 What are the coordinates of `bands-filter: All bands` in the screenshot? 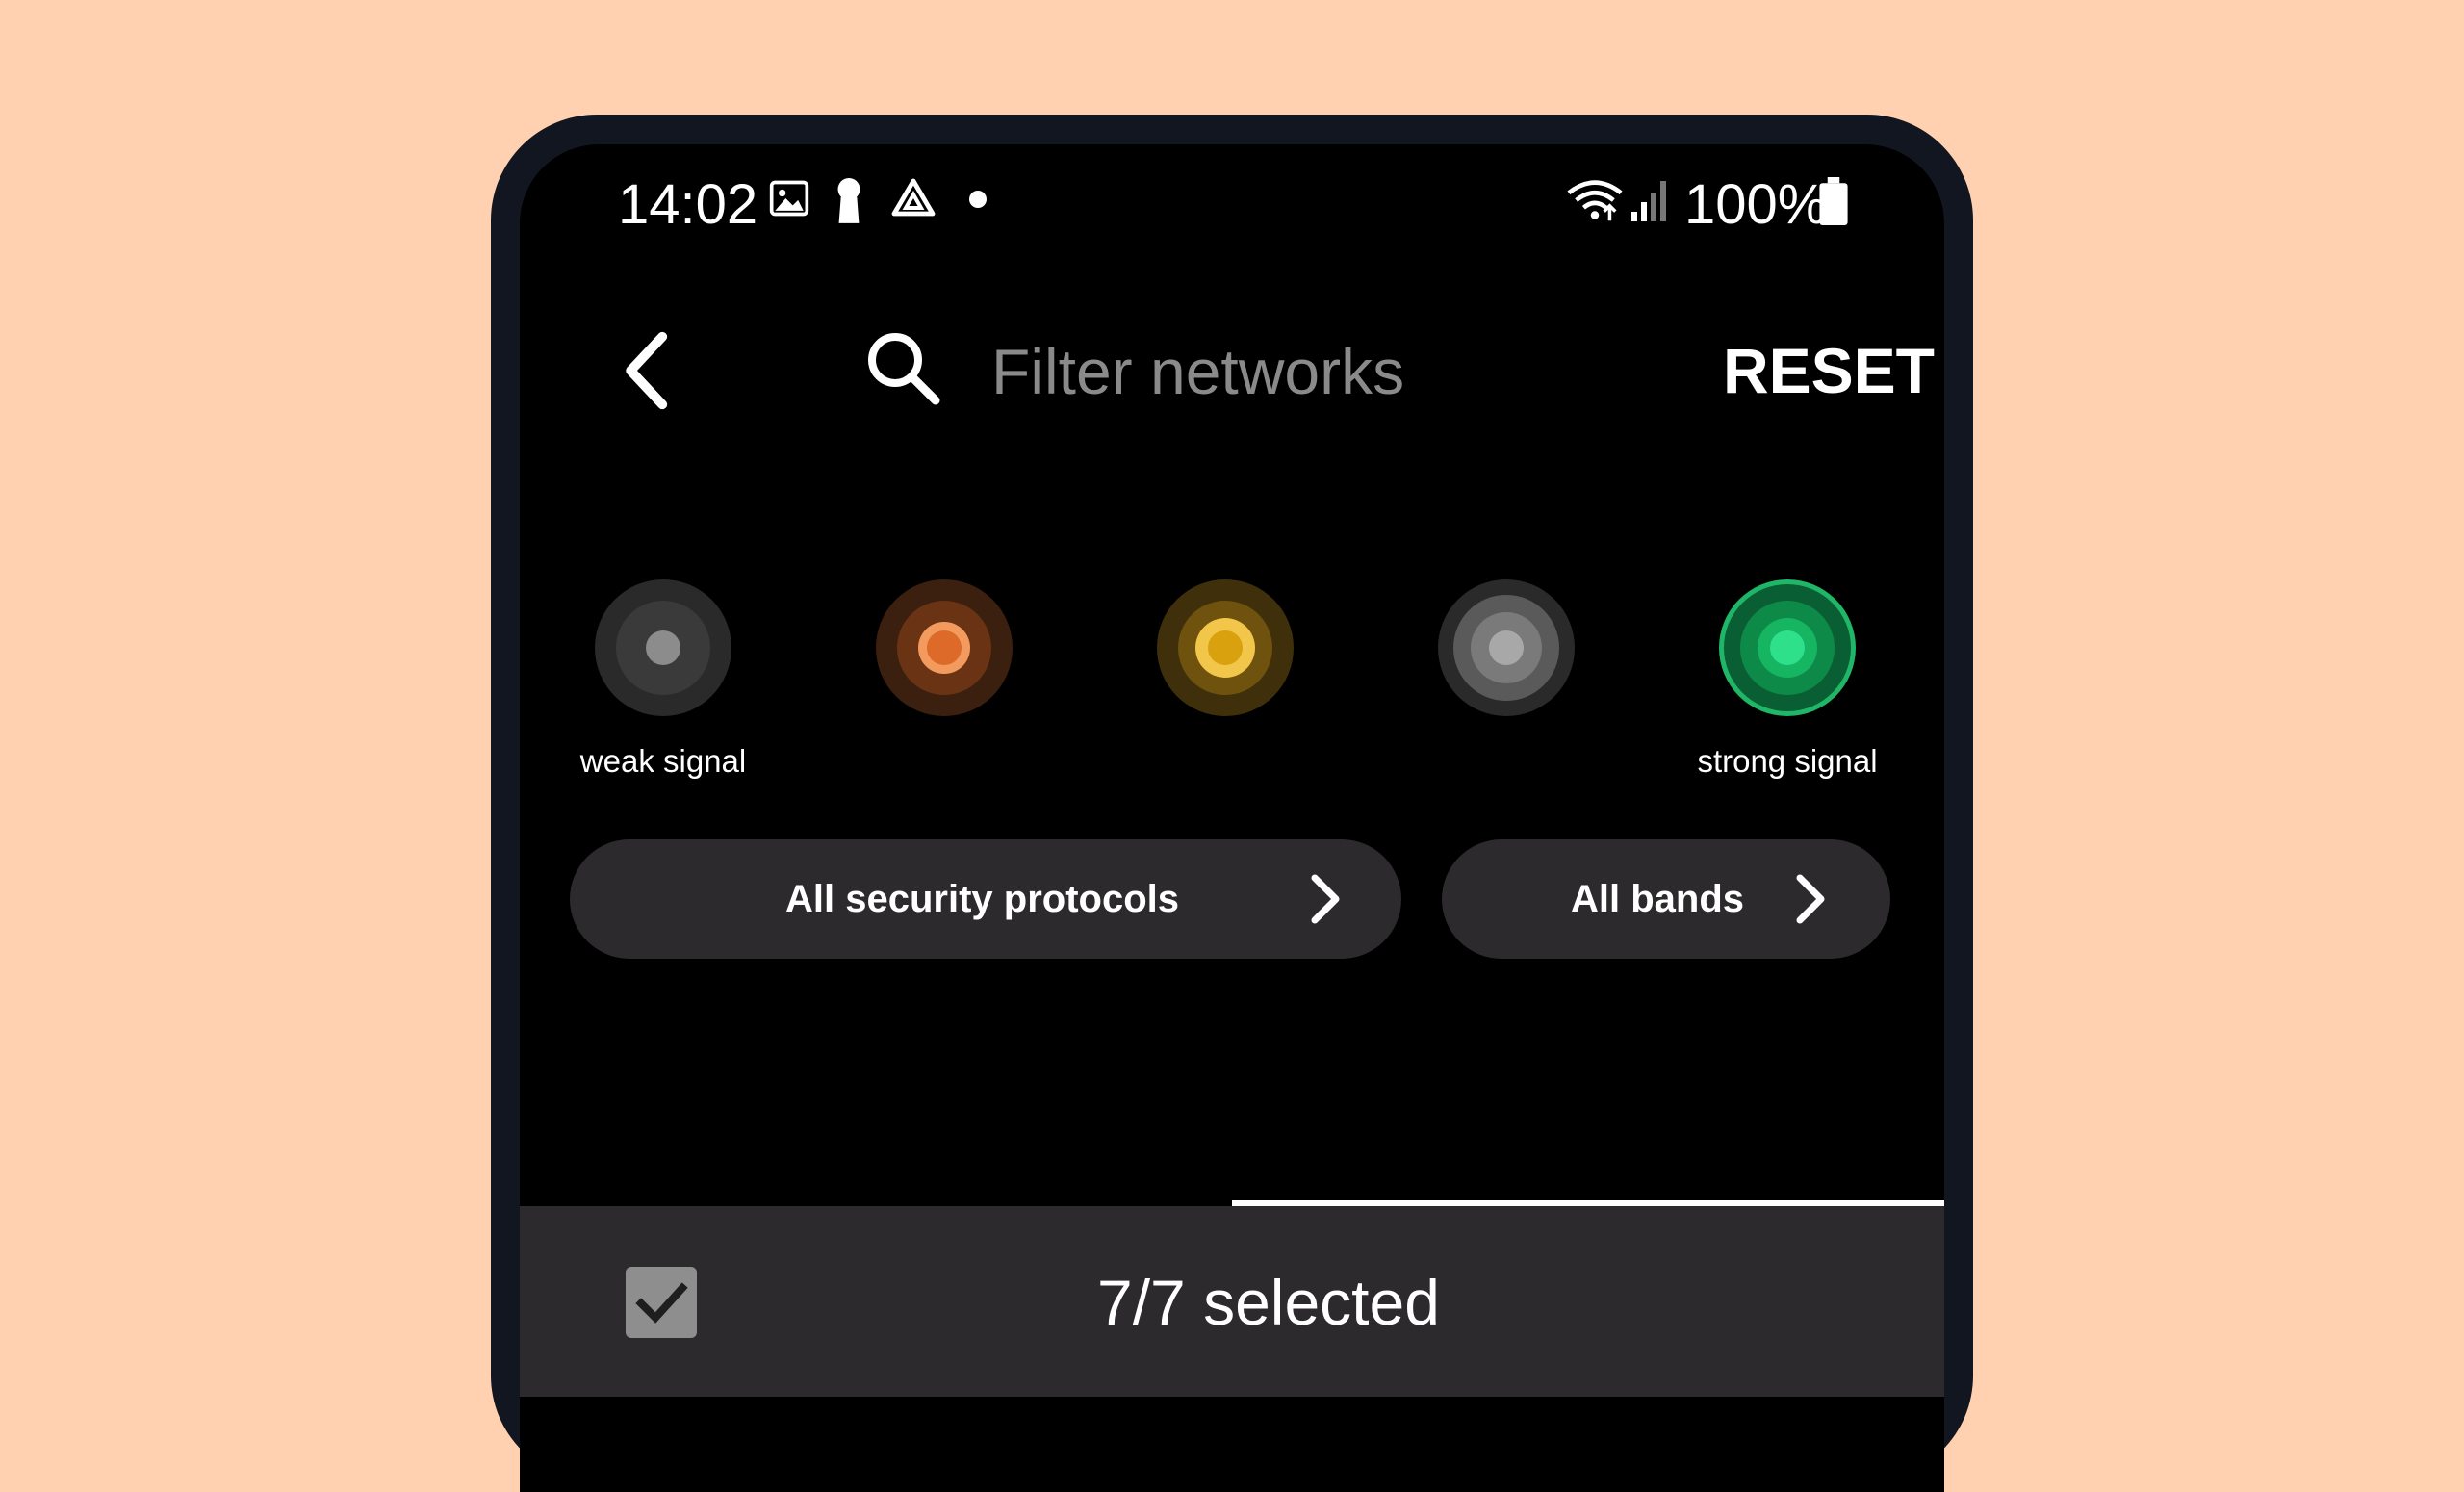 It's located at (1666, 899).